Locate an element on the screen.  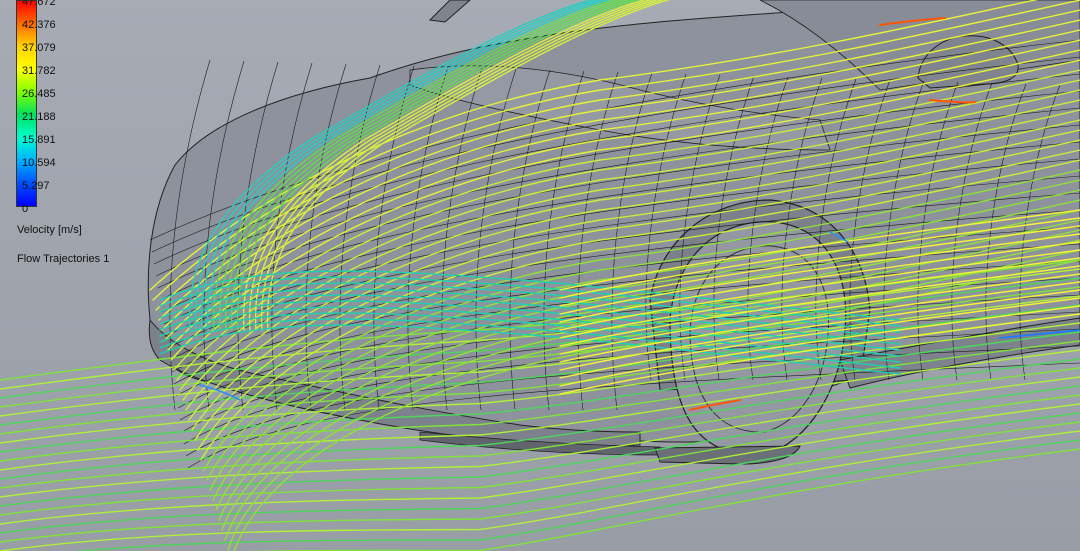
legend-title: Velocity [m/s] is located at coordinates (49, 230).